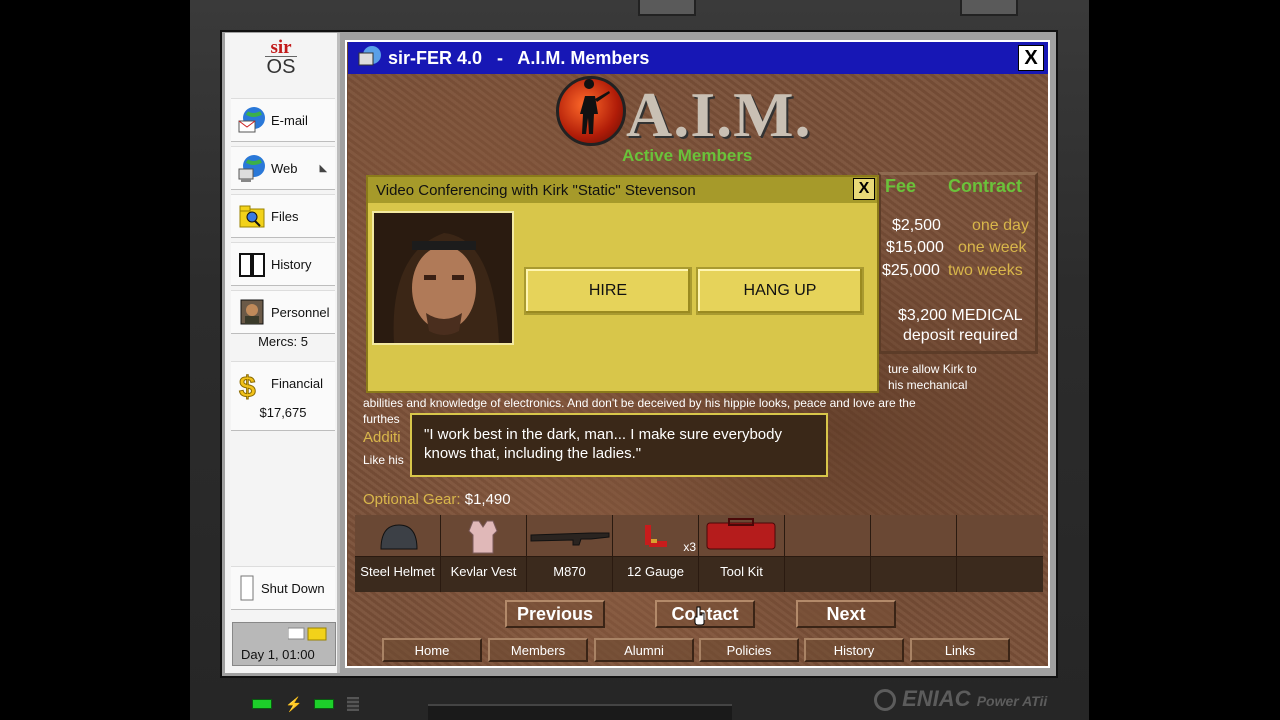 The width and height of the screenshot is (1280, 720). Describe the element at coordinates (353, 704) in the screenshot. I see `drive-icon` at that location.